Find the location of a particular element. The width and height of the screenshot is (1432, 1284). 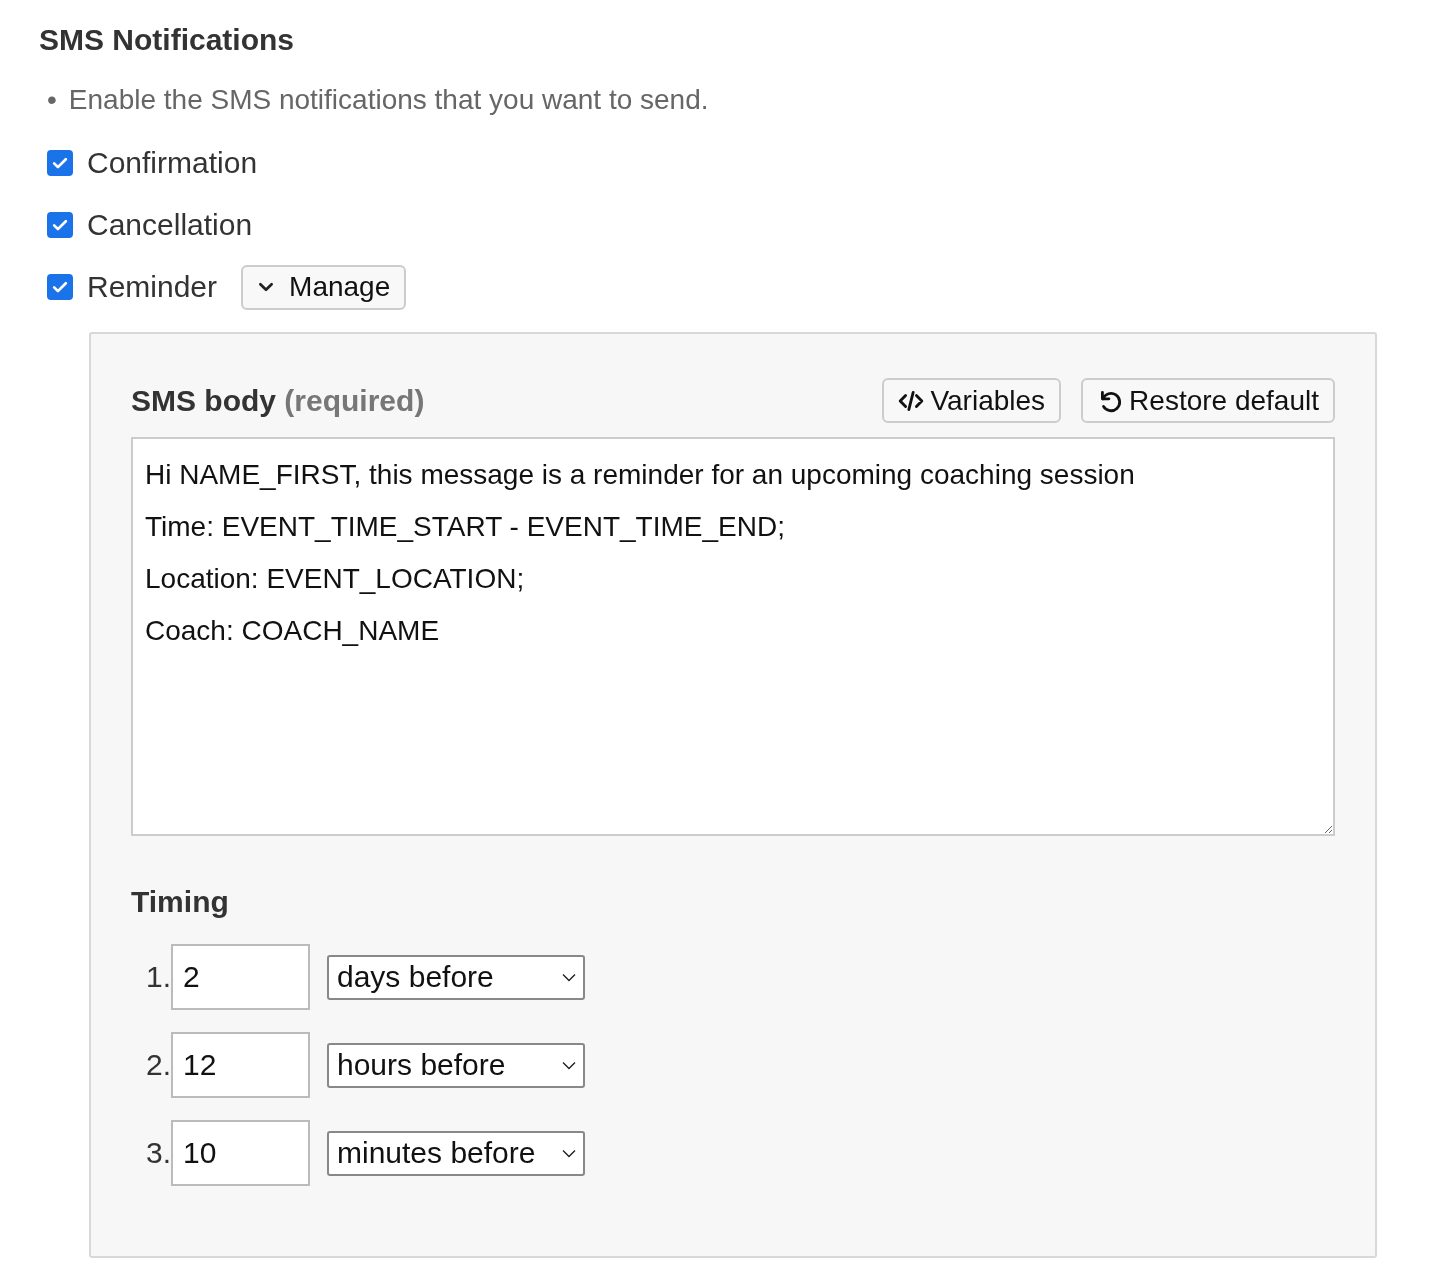

list-number: 1. is located at coordinates (157, 977).